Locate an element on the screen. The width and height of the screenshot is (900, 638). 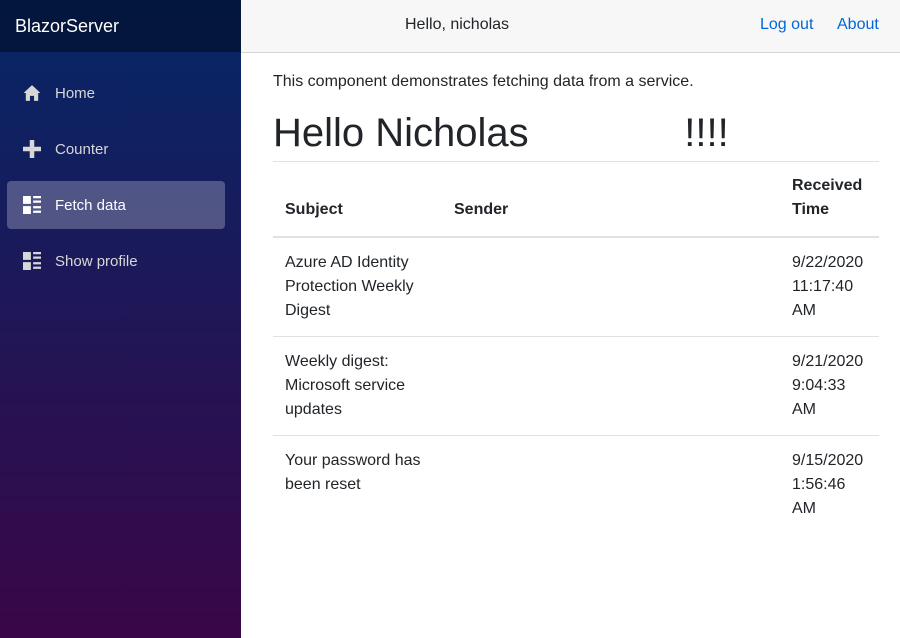
table-header-row: Subject Sender Received Time is located at coordinates (576, 199).